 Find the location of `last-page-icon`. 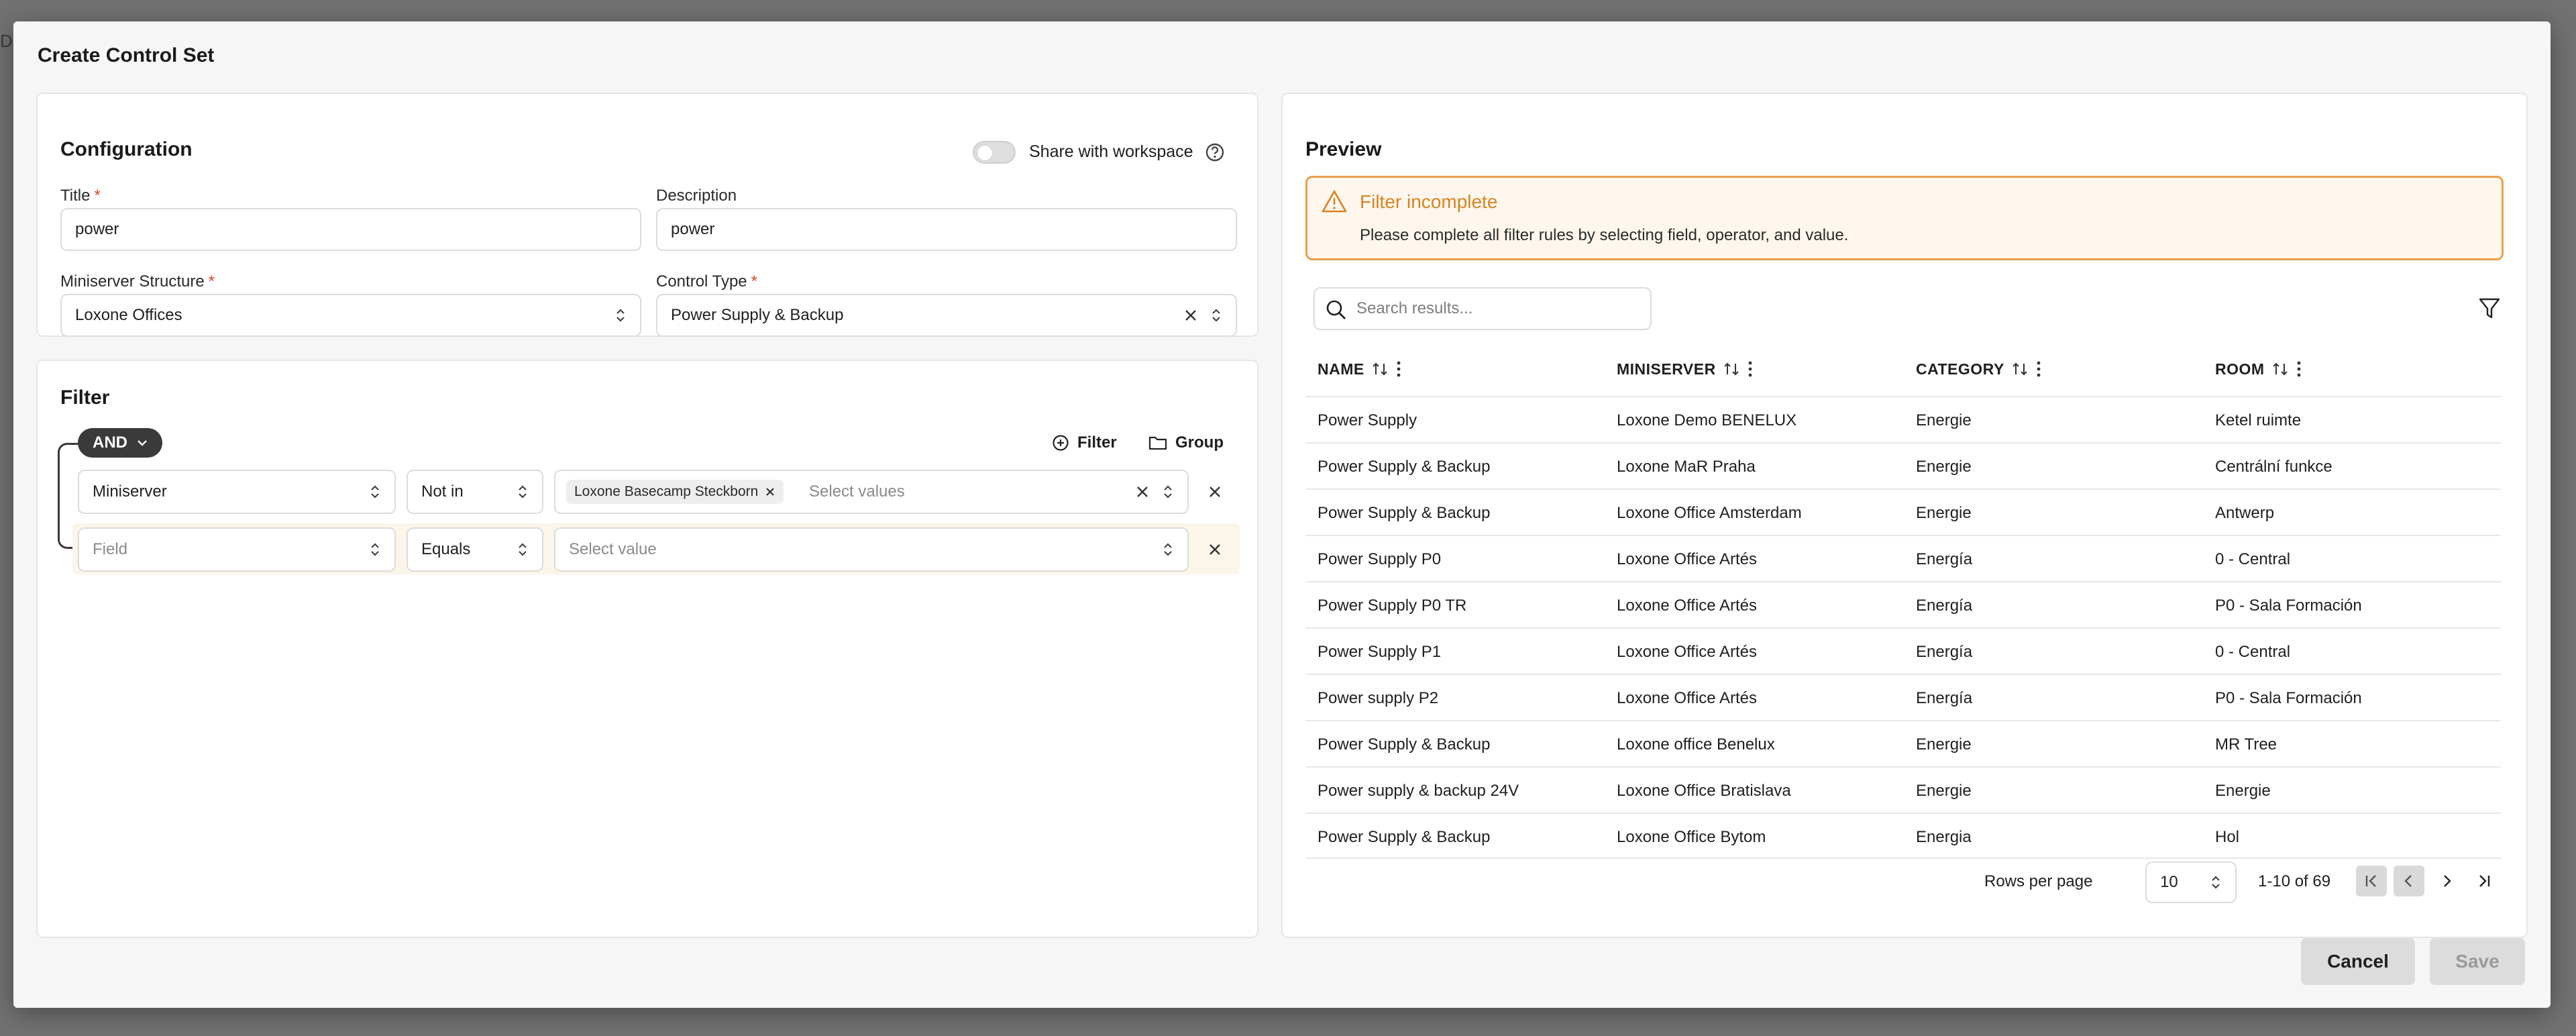

last-page-icon is located at coordinates (2484, 881).